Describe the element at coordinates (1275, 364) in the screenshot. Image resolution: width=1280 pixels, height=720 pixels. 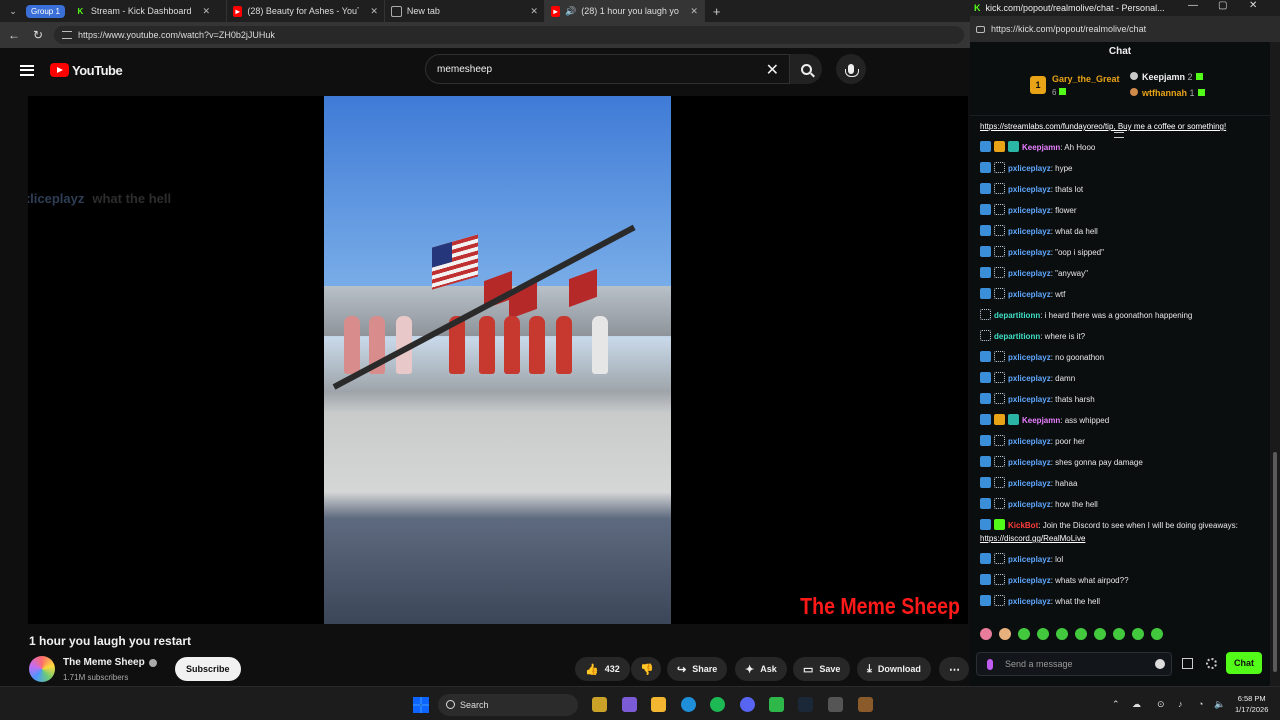
I see `chat-scrollbar` at that location.